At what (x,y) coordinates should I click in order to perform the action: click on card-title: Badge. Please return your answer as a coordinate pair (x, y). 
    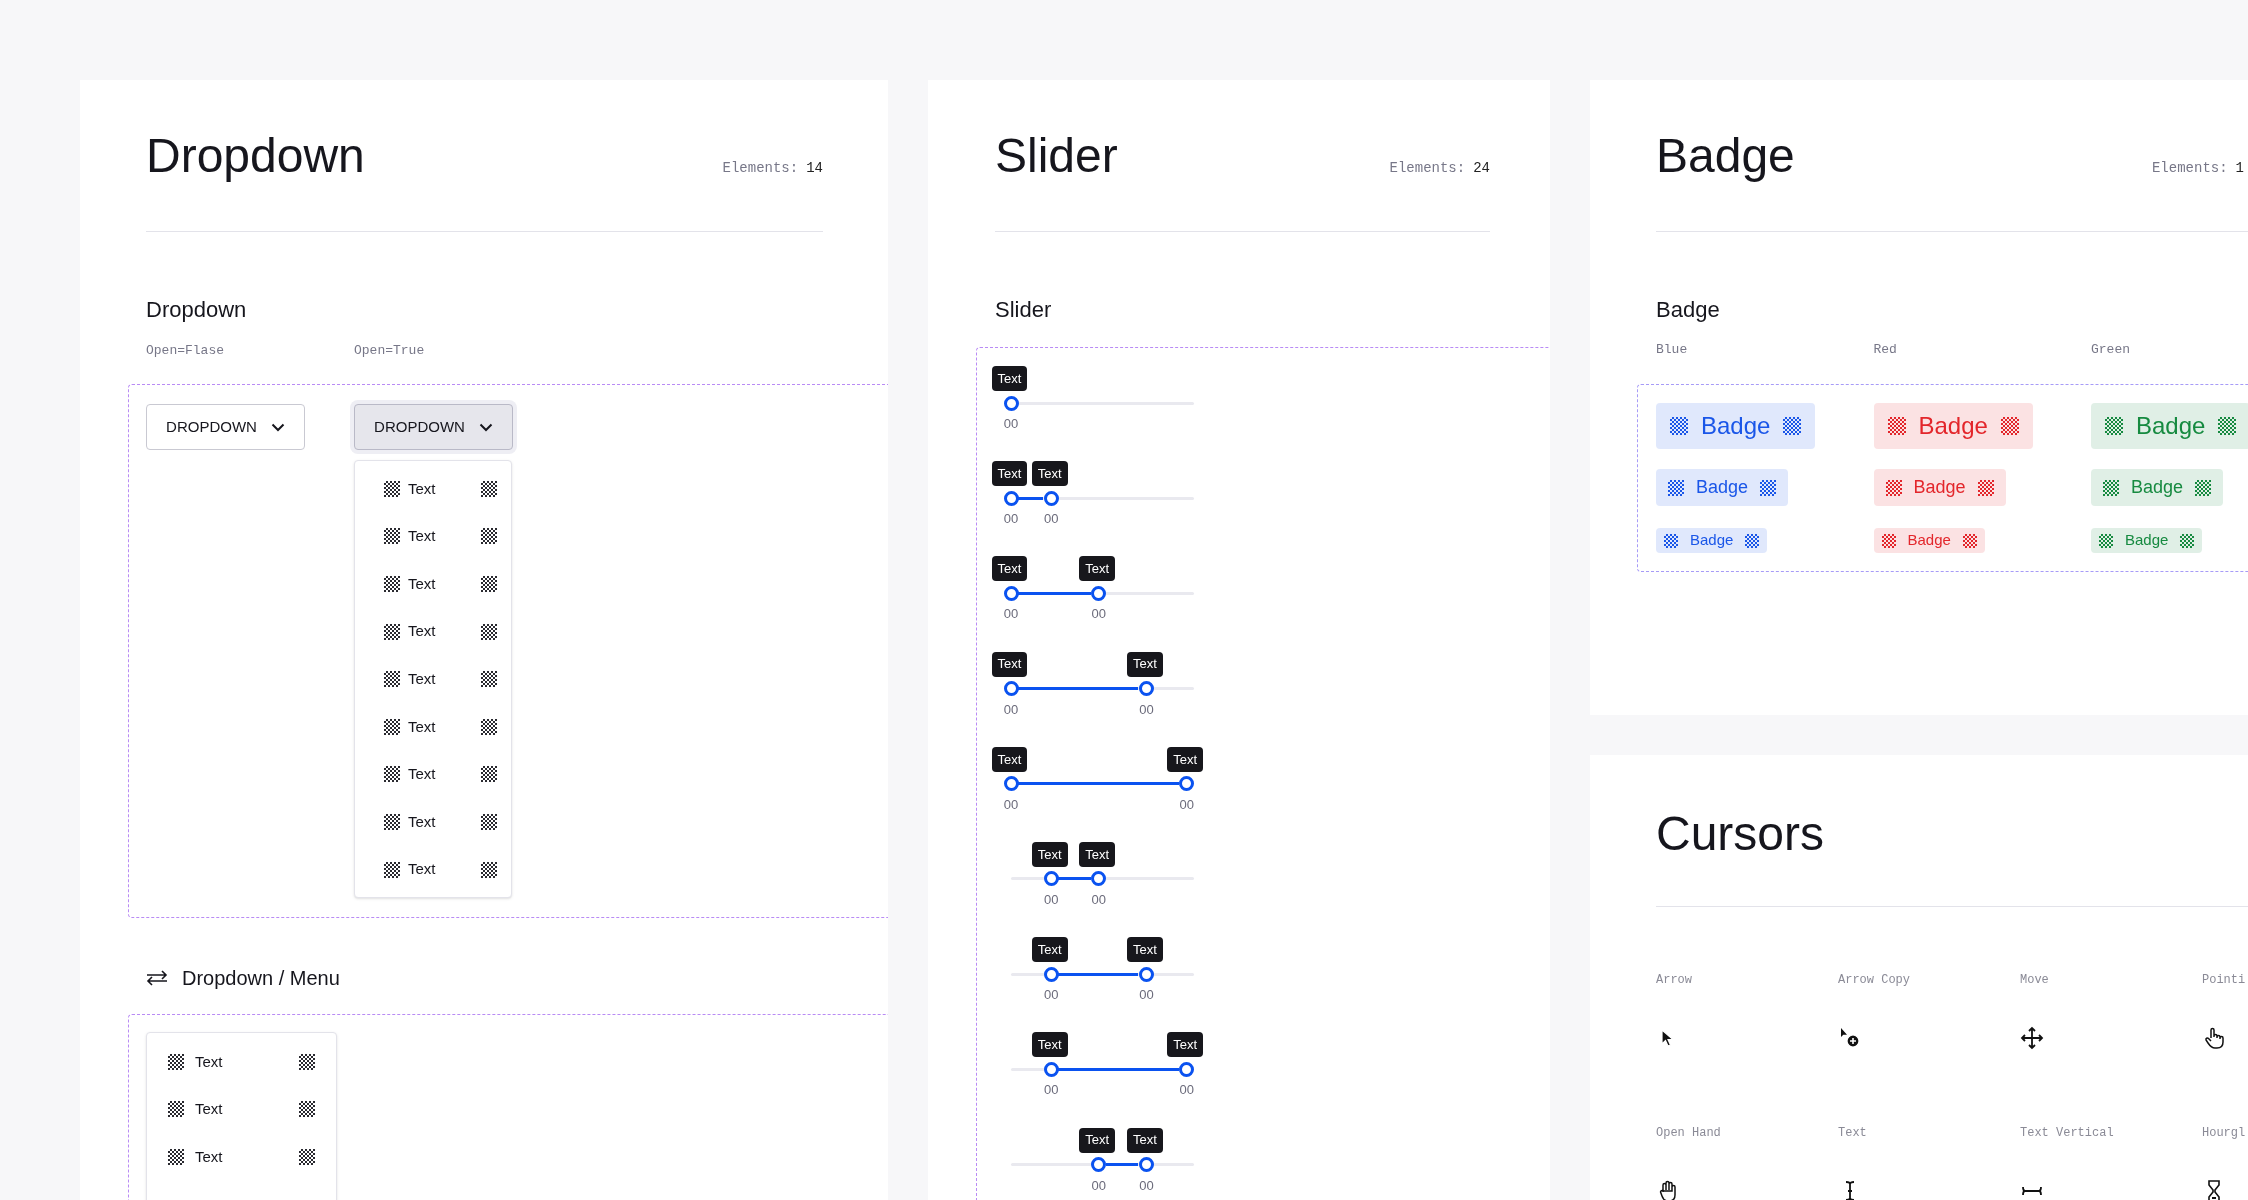
    Looking at the image, I should click on (1725, 156).